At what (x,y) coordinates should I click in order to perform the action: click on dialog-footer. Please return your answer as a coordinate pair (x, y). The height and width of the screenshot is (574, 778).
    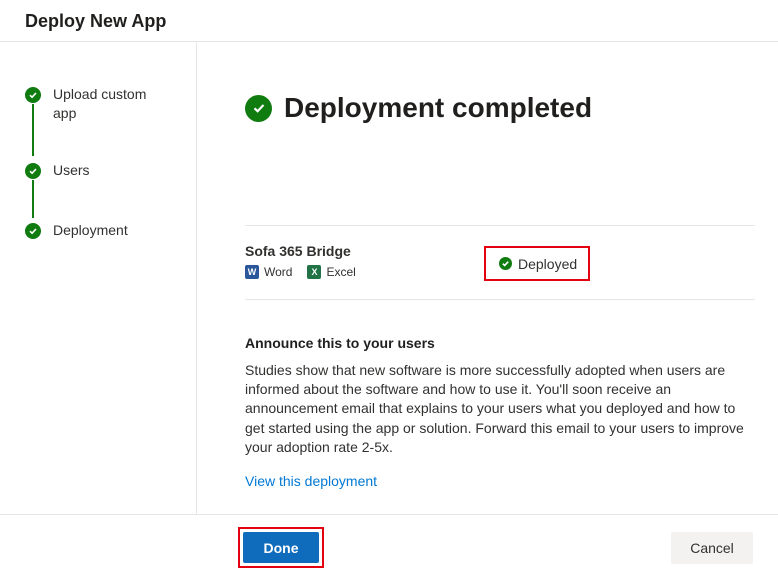
    Looking at the image, I should click on (389, 544).